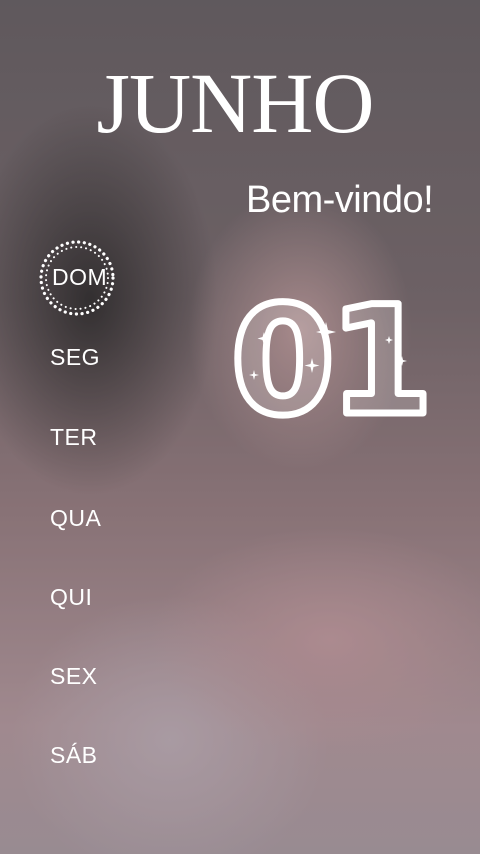 The width and height of the screenshot is (480, 854). What do you see at coordinates (75, 357) in the screenshot?
I see `weekday-mon: SEG` at bounding box center [75, 357].